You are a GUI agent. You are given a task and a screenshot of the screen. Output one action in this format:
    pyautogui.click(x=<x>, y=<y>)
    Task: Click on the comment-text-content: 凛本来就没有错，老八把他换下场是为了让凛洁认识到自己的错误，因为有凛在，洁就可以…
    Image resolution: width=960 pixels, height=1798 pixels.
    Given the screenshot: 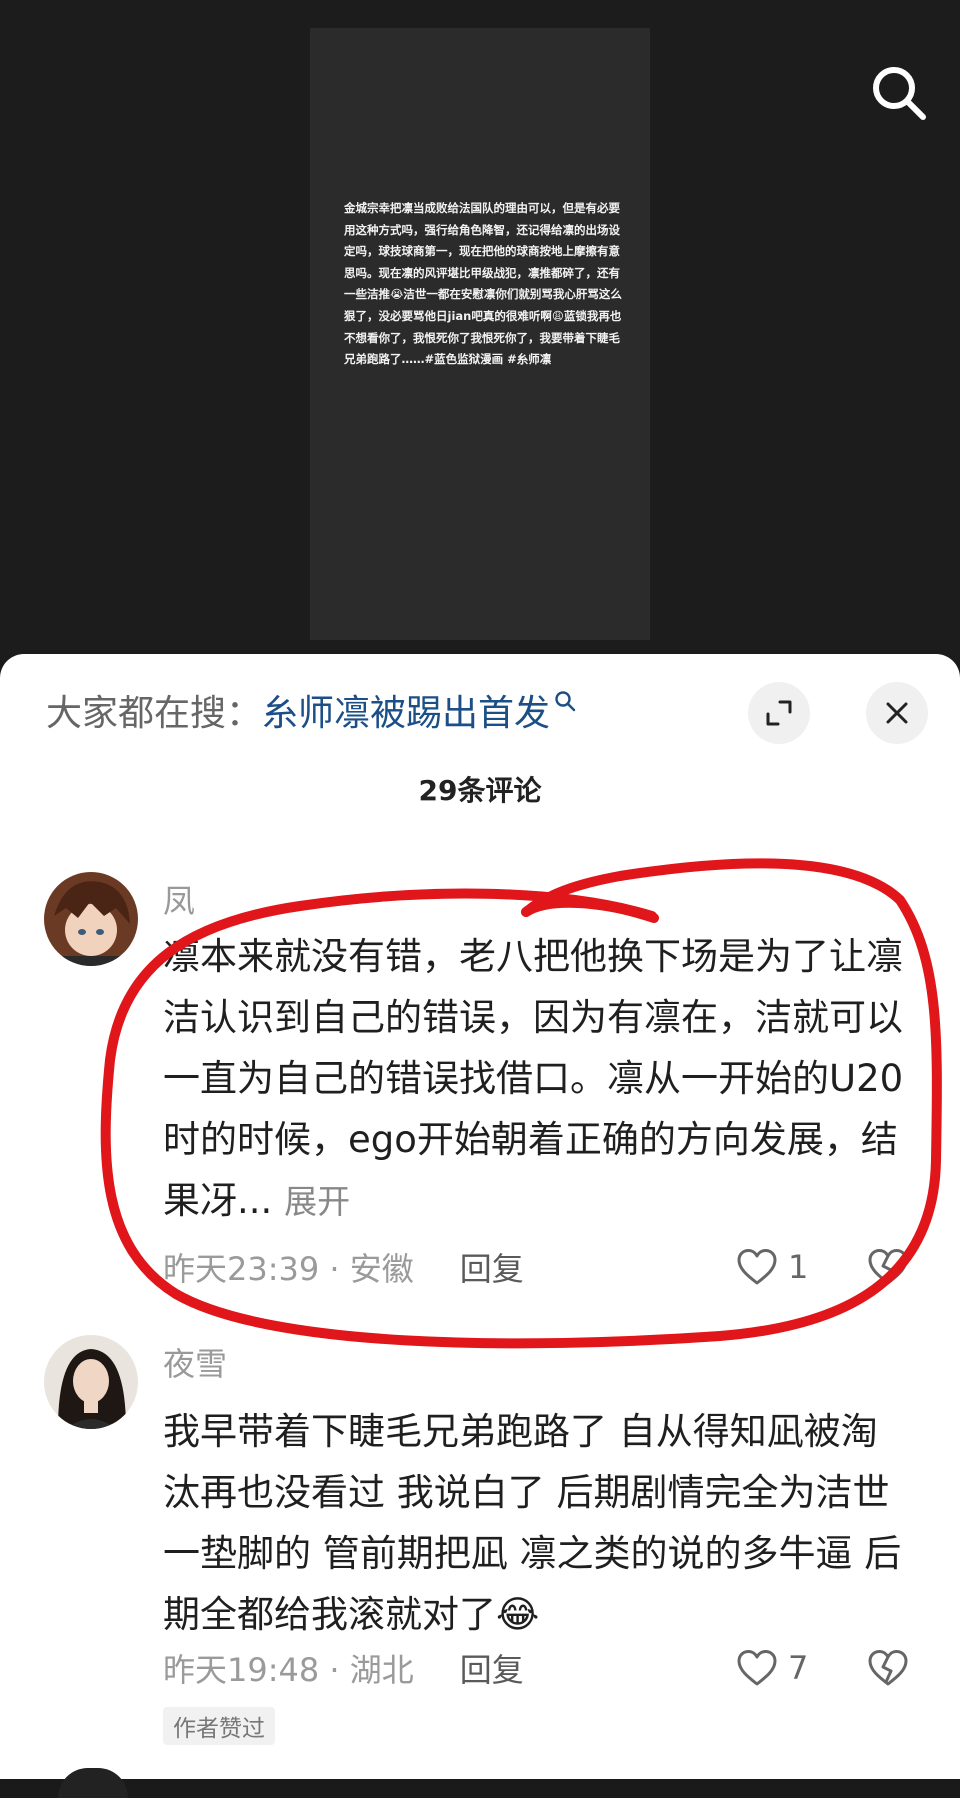 What is the action you would take?
    pyautogui.click(x=533, y=1078)
    